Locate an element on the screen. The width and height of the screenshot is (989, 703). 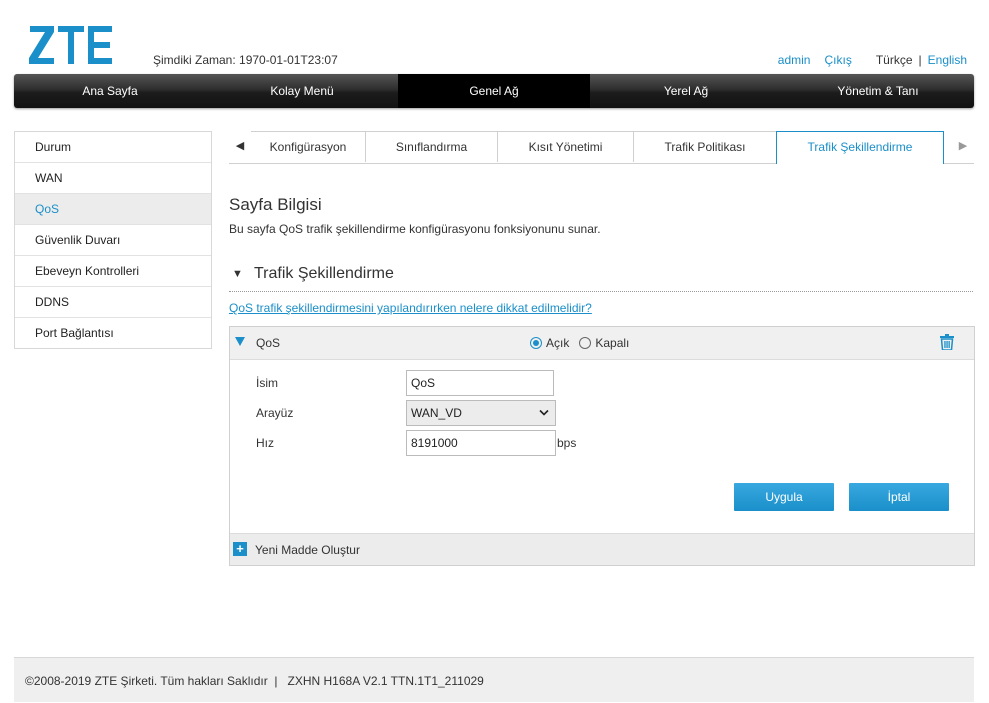
trash-icon is located at coordinates (947, 343).